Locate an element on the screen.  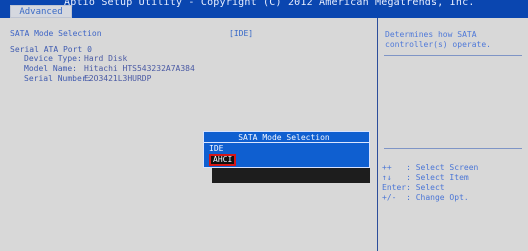
help-divider-bottom is located at coordinates (453, 148).